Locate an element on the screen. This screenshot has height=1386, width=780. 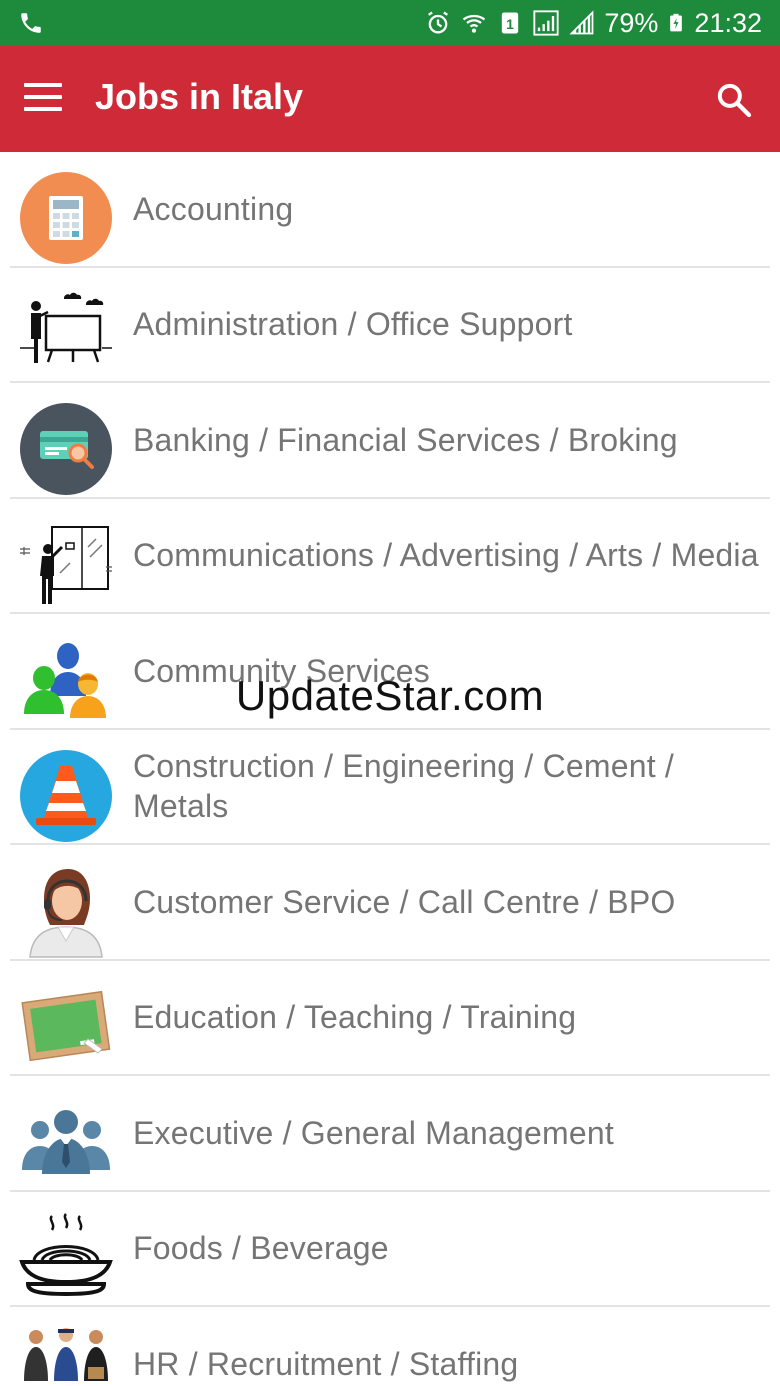
battery-charging-icon is located at coordinates (676, 22).